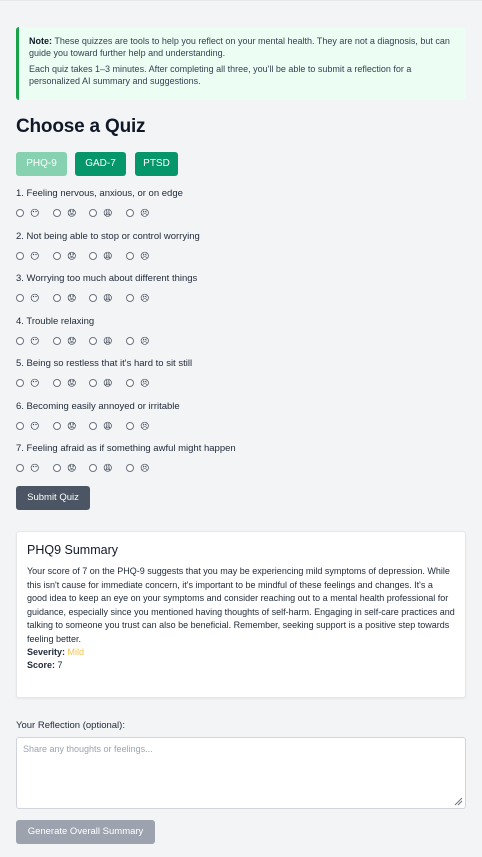 This screenshot has width=482, height=857. I want to click on severity-value: Mild, so click(76, 652).